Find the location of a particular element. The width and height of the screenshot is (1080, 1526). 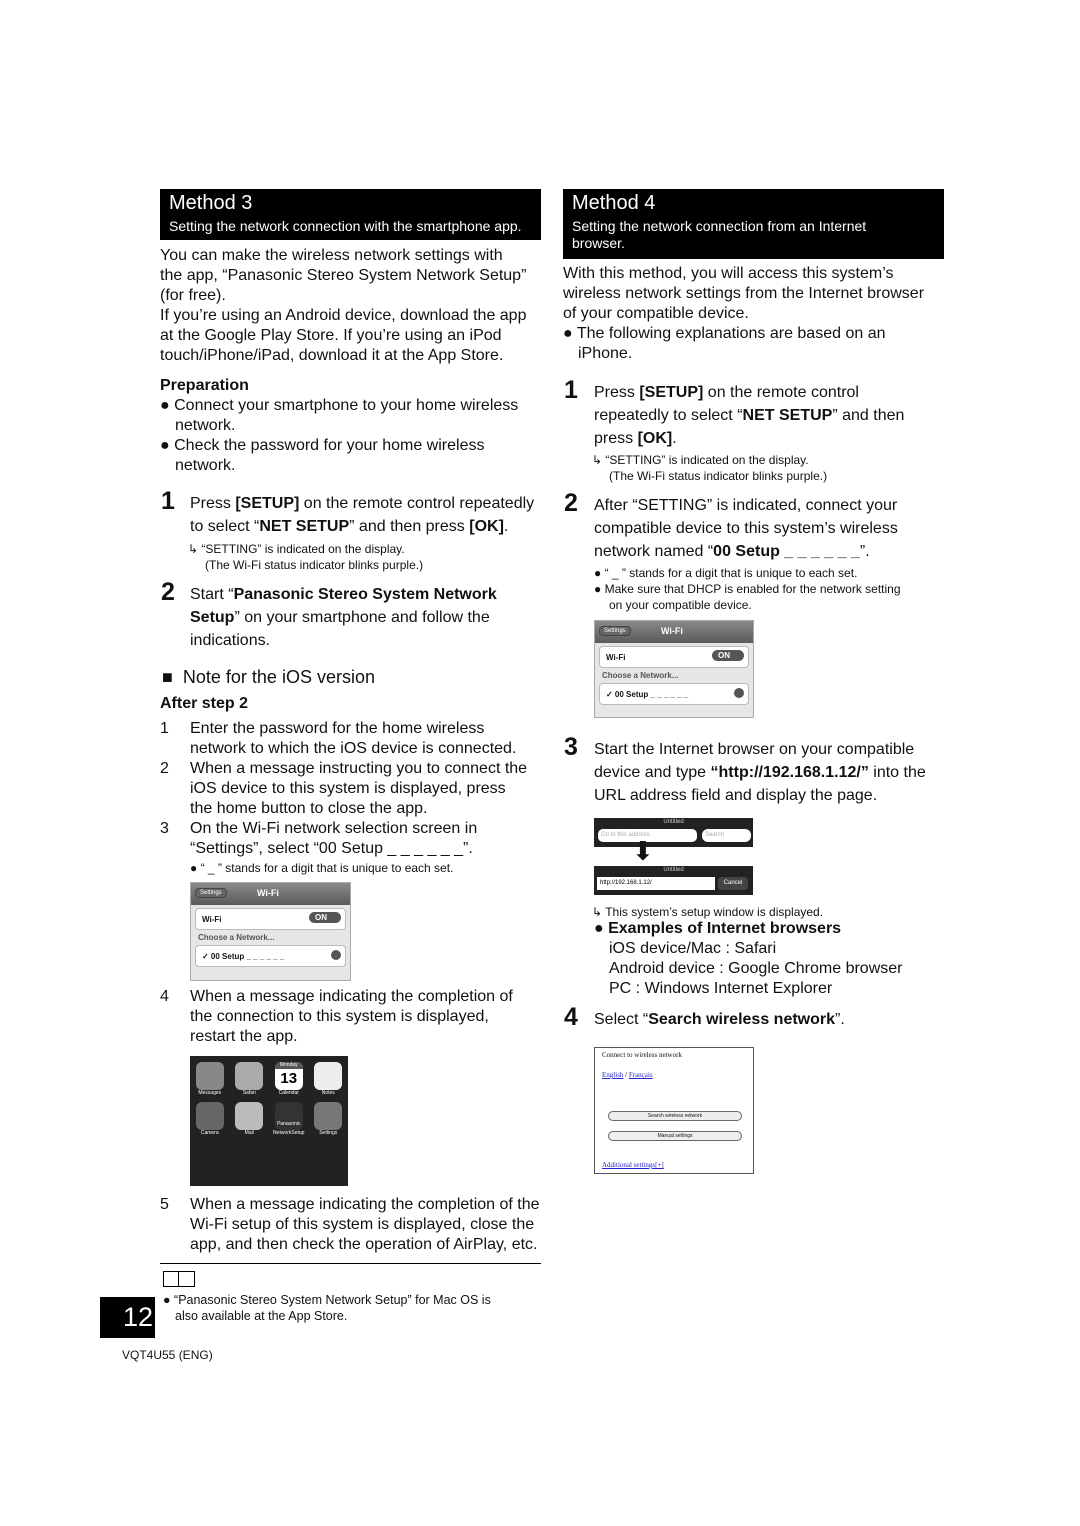

text: on the remote control repeatedly is located at coordinates (417, 503).